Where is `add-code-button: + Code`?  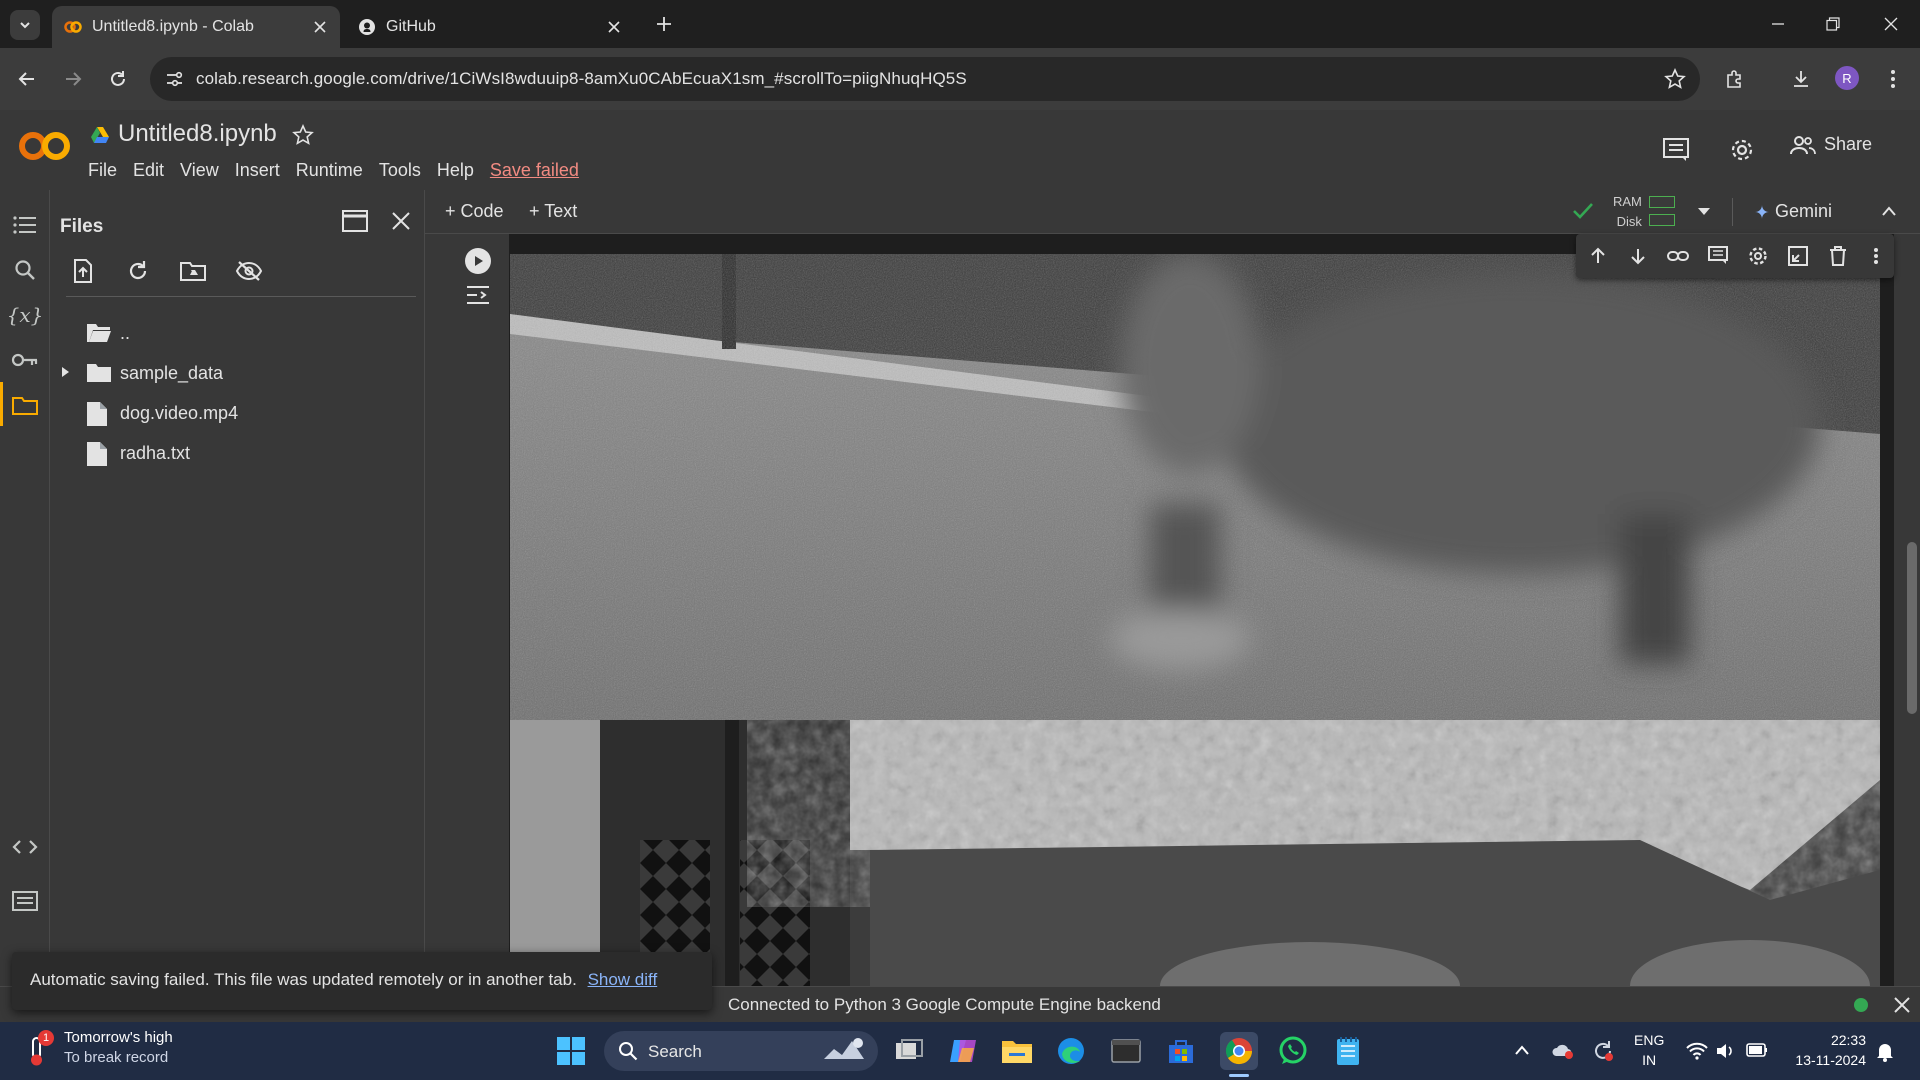
add-code-button: + Code is located at coordinates (474, 211).